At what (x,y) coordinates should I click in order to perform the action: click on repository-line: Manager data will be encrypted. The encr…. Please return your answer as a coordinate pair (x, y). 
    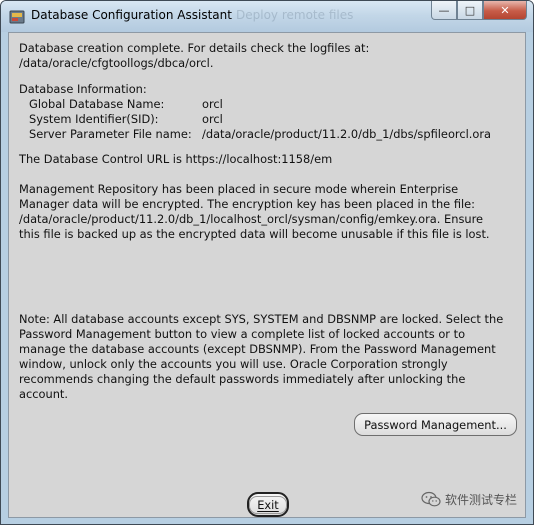
    Looking at the image, I should click on (247, 204).